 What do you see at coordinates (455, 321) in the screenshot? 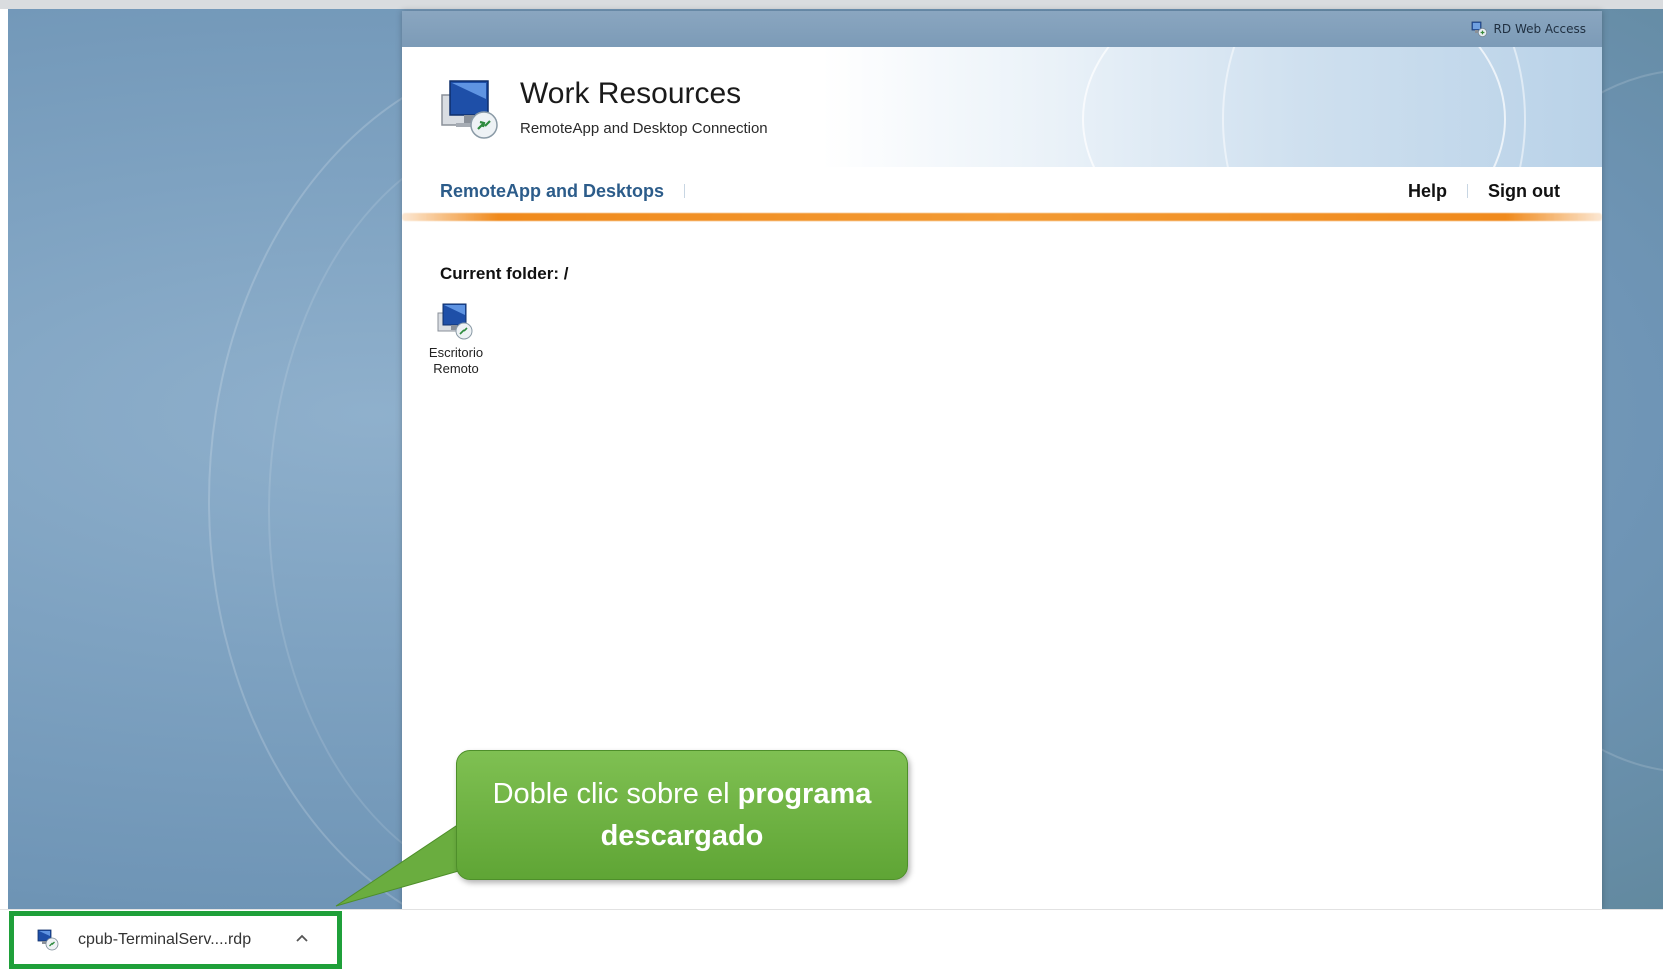
I see `remote-desktop-icon` at bounding box center [455, 321].